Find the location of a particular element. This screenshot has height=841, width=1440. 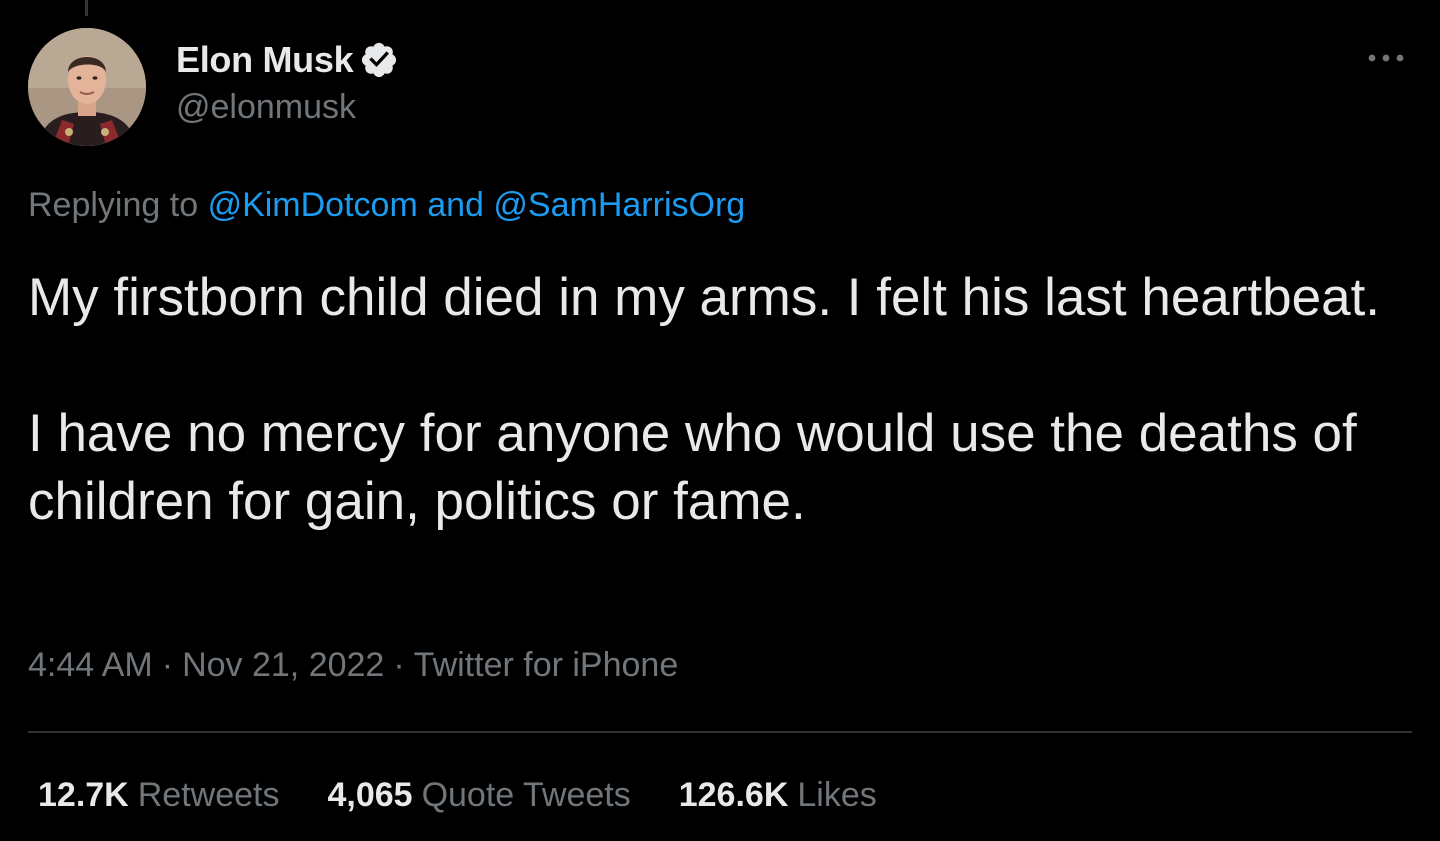

quote-tweets-count: 4,065 is located at coordinates (370, 795).